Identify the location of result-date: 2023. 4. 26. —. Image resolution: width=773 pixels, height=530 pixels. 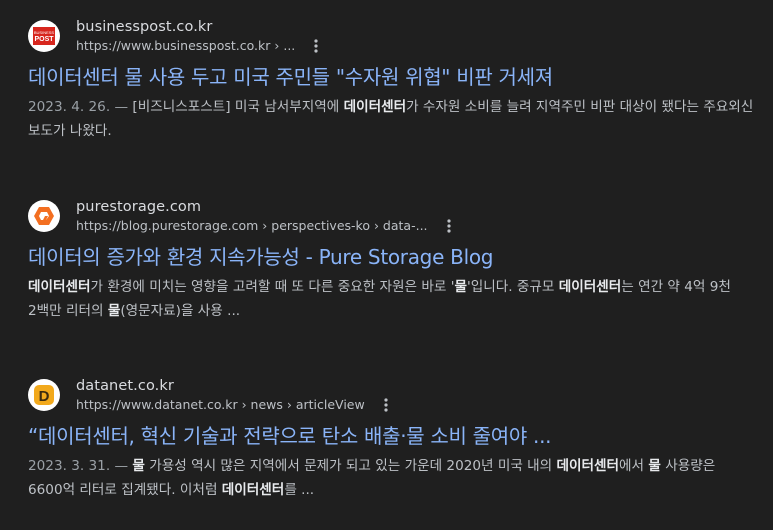
(80, 107).